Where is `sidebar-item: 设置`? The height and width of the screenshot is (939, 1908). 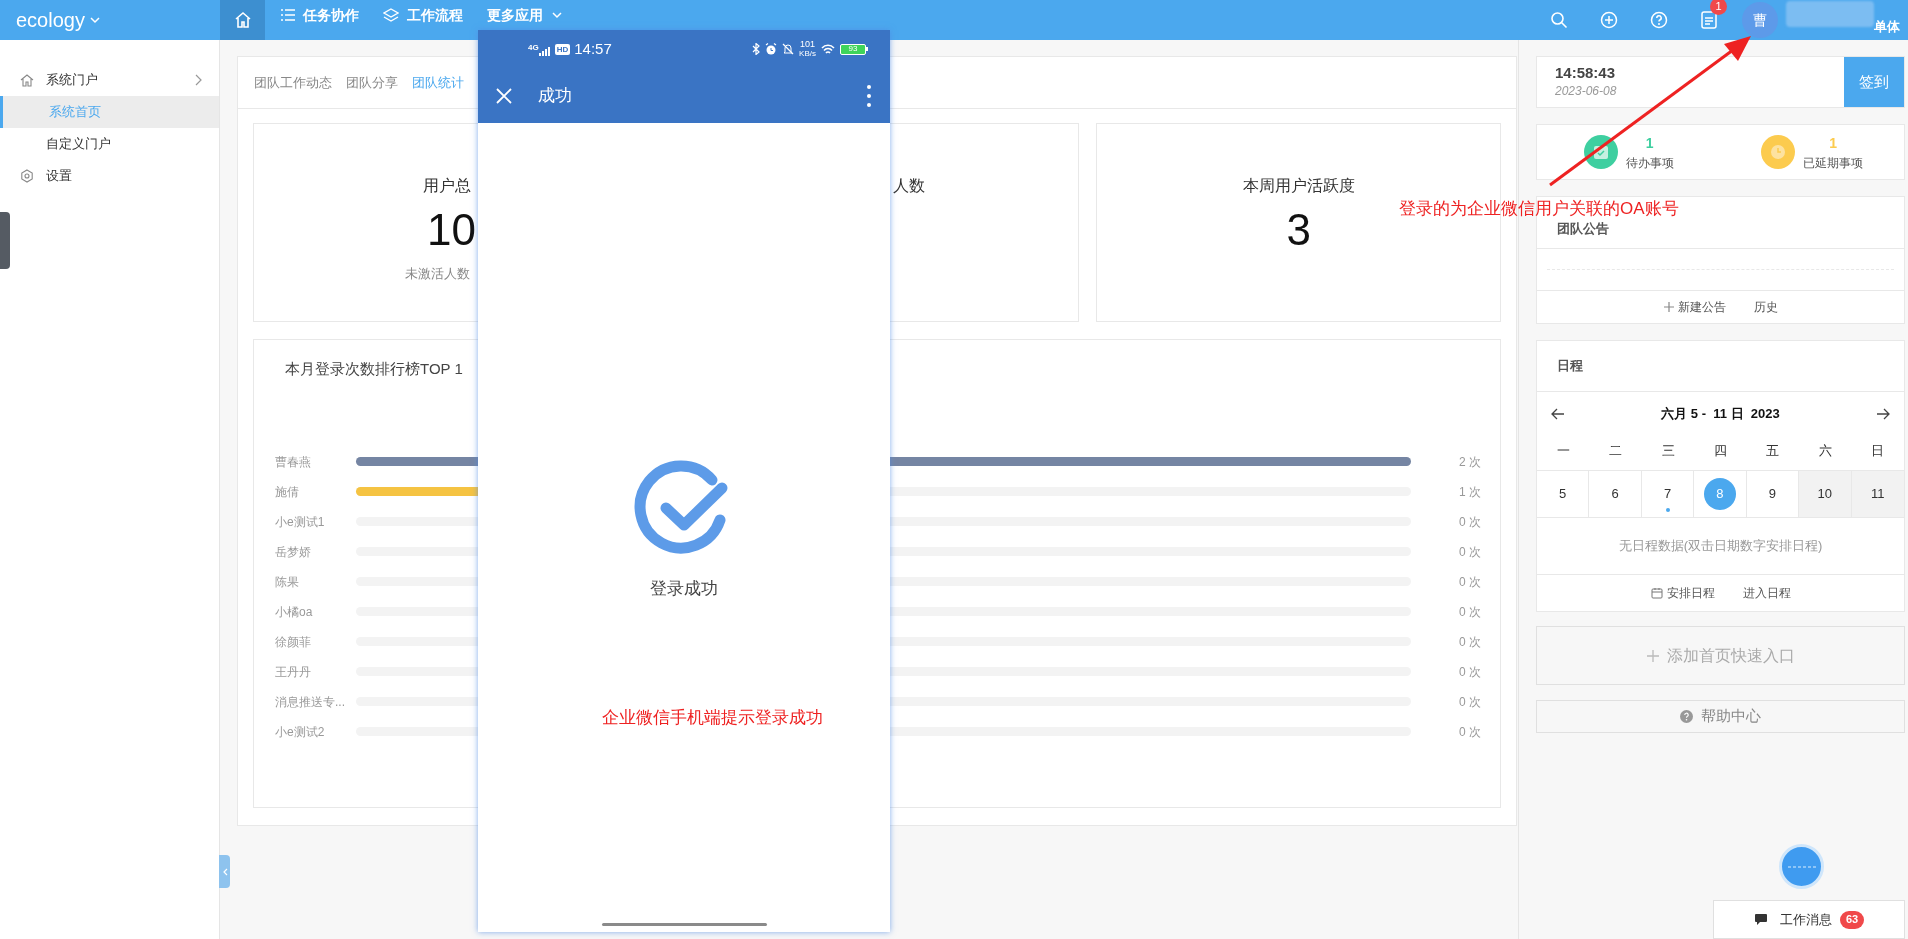 sidebar-item: 设置 is located at coordinates (109, 176).